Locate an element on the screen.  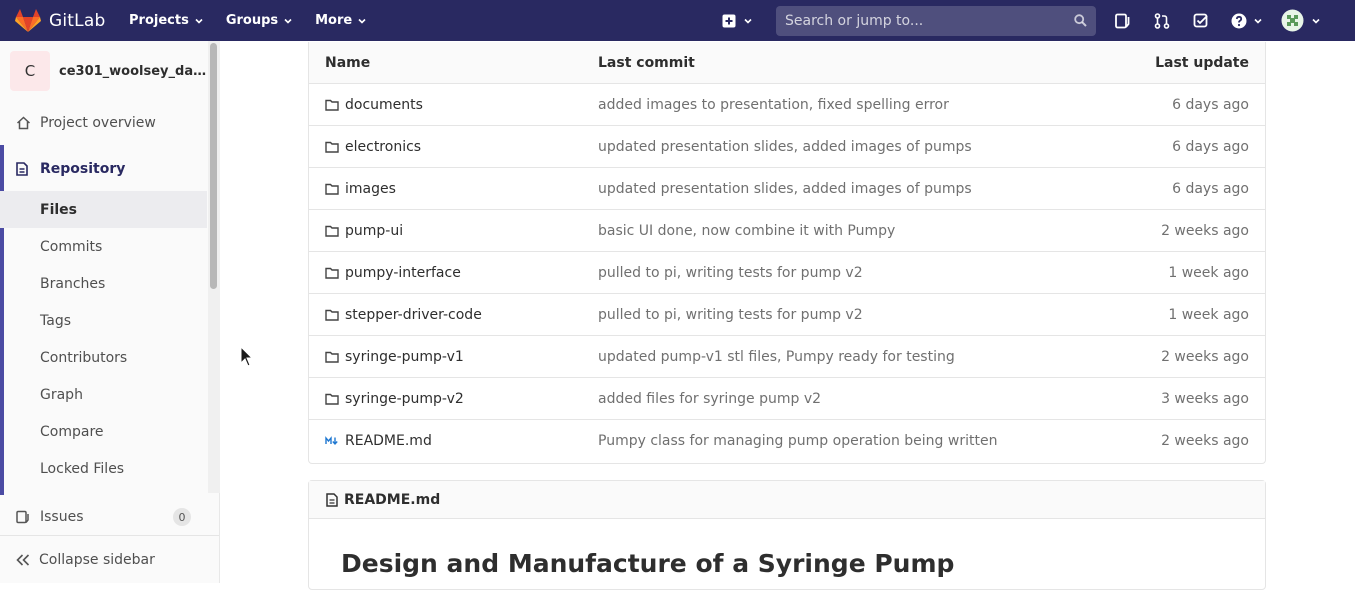
file-name-cell: images is located at coordinates (360, 189).